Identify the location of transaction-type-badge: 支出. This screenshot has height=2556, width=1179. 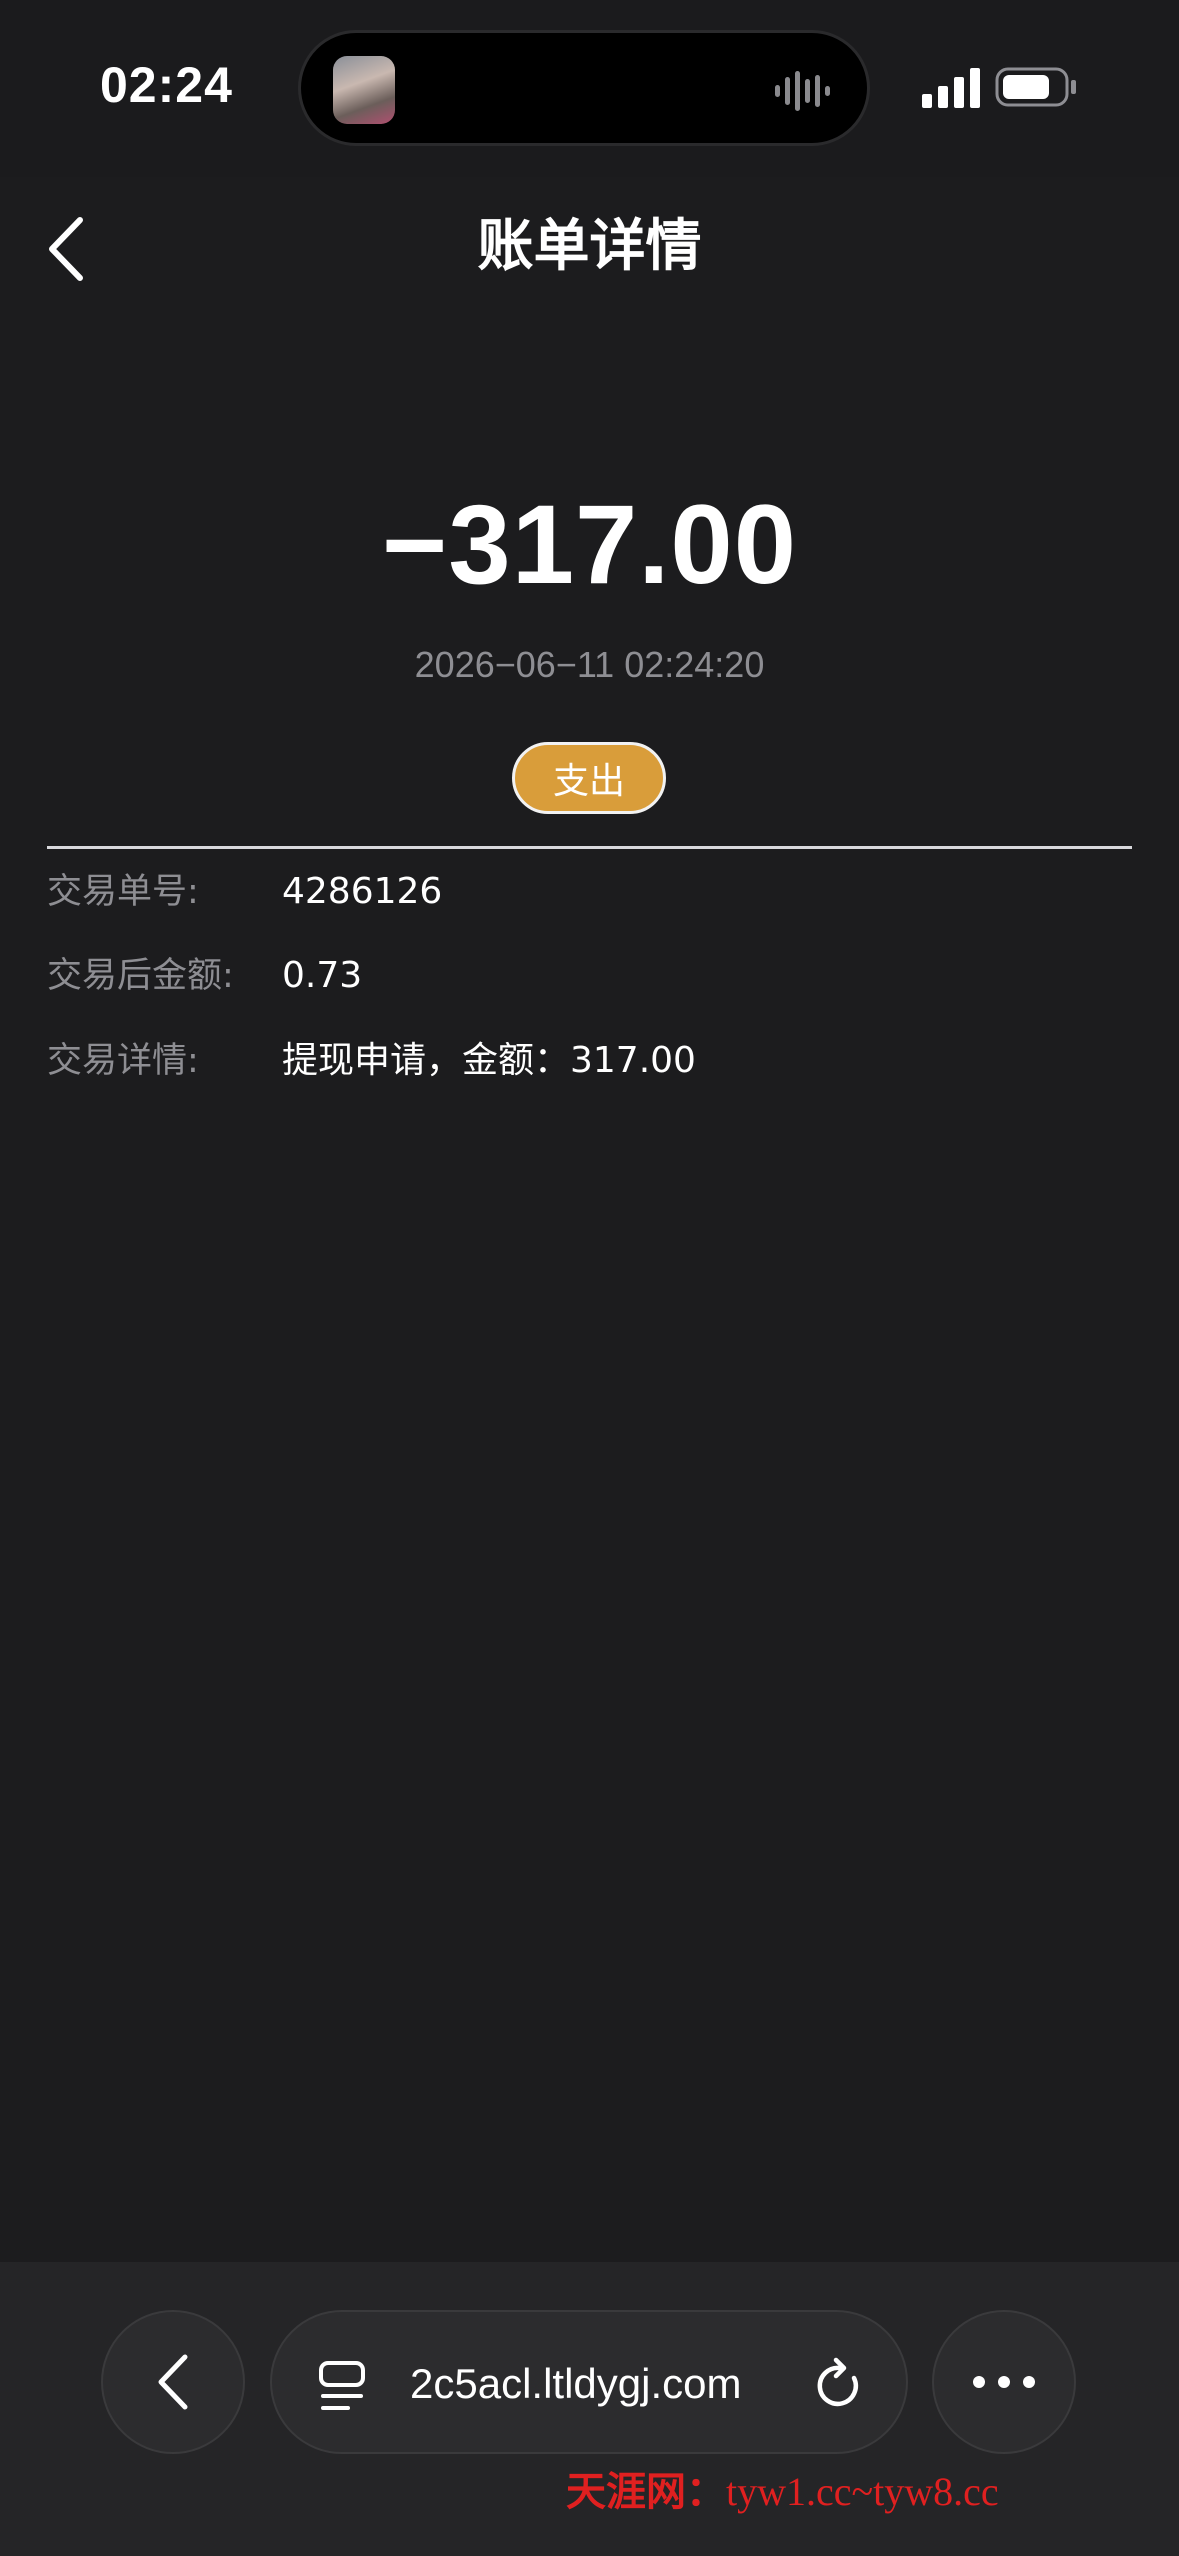
(589, 778).